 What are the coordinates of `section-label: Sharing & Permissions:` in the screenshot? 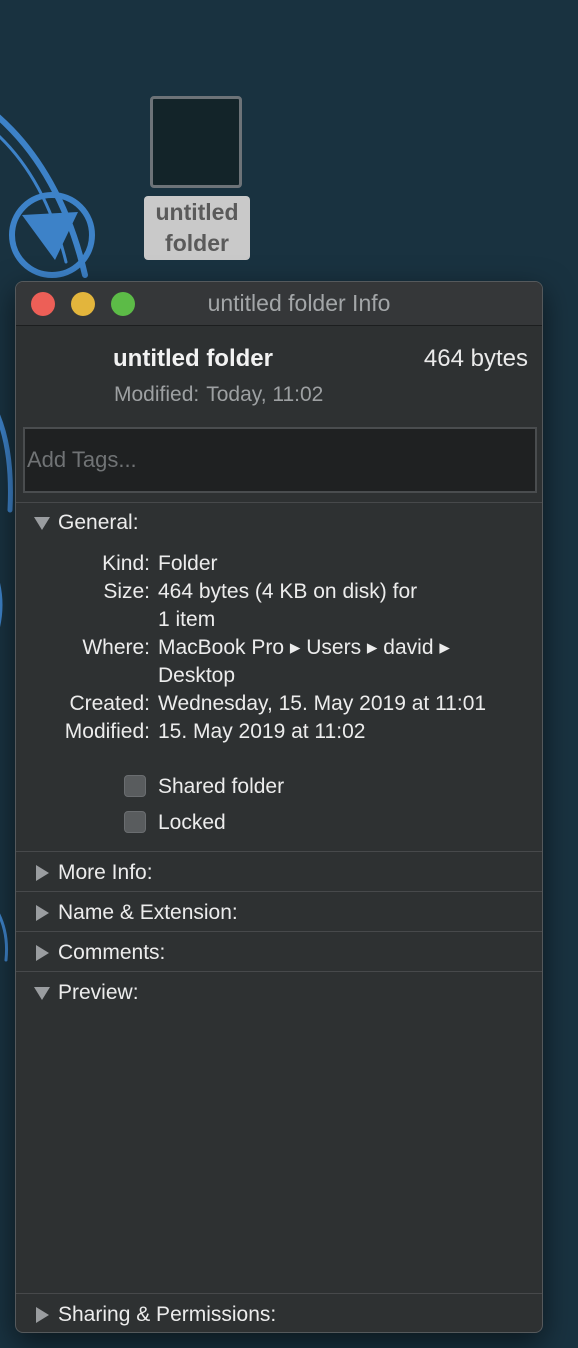 It's located at (167, 1314).